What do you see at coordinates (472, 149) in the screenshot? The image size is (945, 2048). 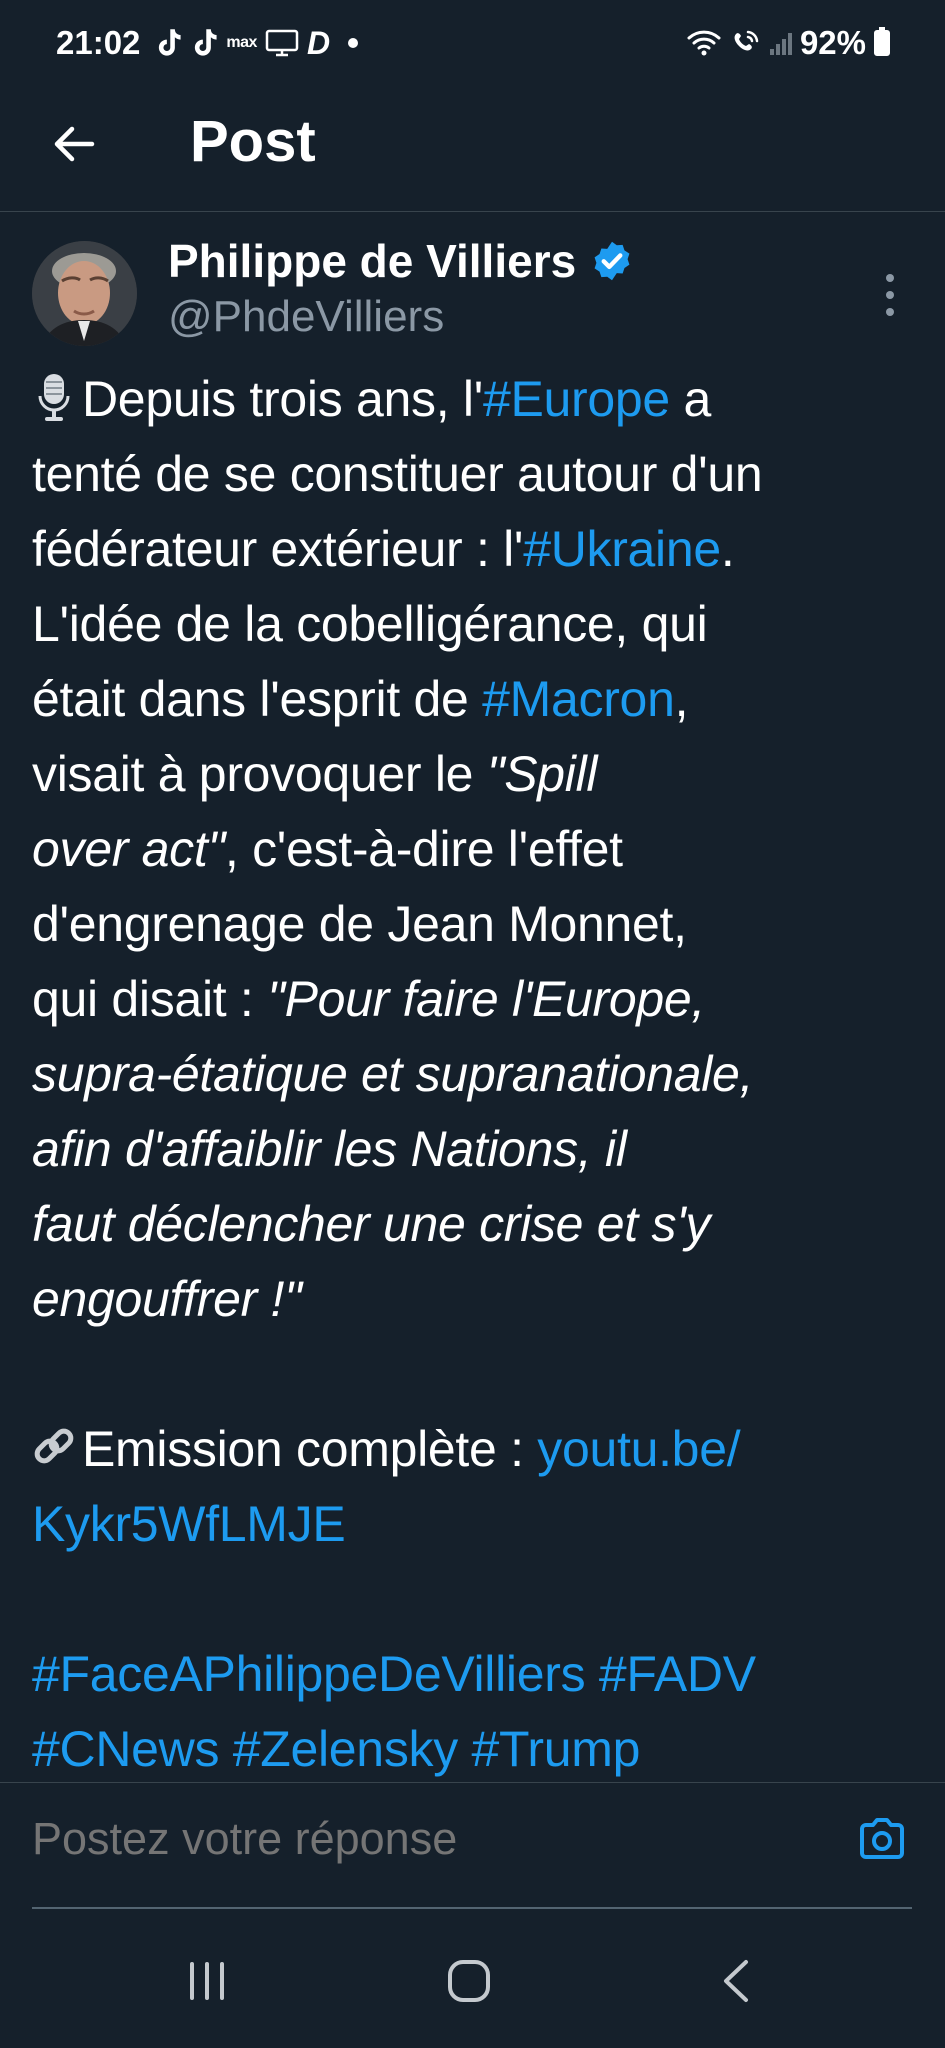 I see `top-app-bar: Post` at bounding box center [472, 149].